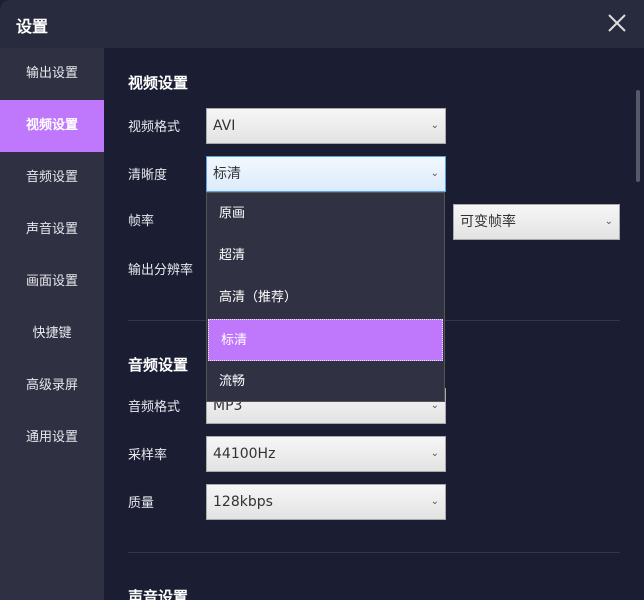  What do you see at coordinates (325, 340) in the screenshot?
I see `quality-option-selected: 标清` at bounding box center [325, 340].